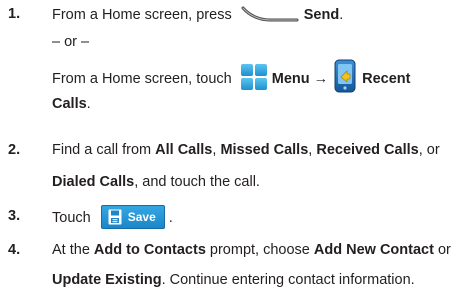 The image size is (470, 294). What do you see at coordinates (288, 280) in the screenshot?
I see `step-text: . Continue entering contact information.` at bounding box center [288, 280].